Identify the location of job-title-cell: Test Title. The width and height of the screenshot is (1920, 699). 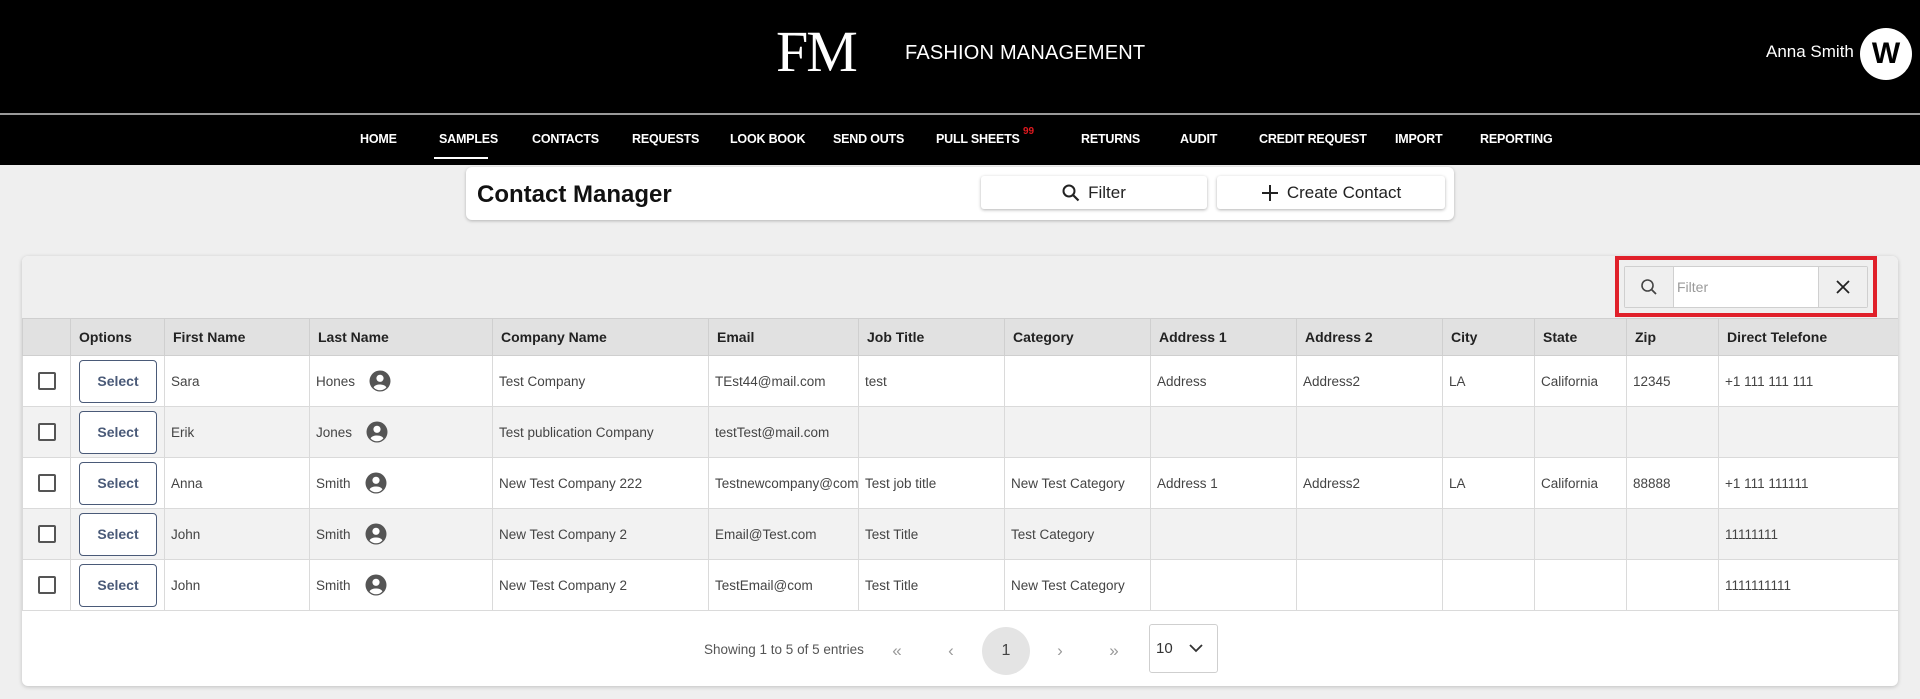
(931, 585).